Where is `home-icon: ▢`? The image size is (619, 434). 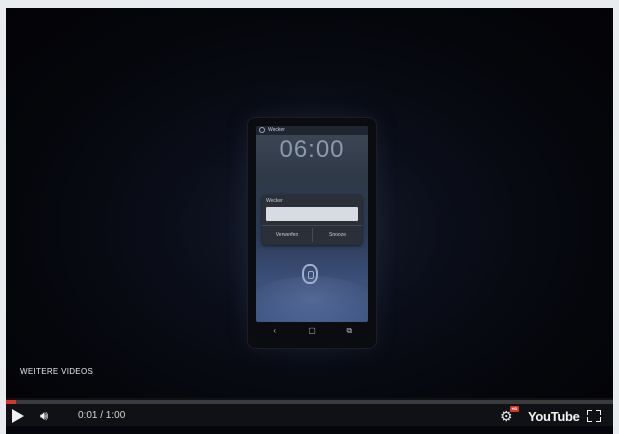 home-icon: ▢ is located at coordinates (312, 330).